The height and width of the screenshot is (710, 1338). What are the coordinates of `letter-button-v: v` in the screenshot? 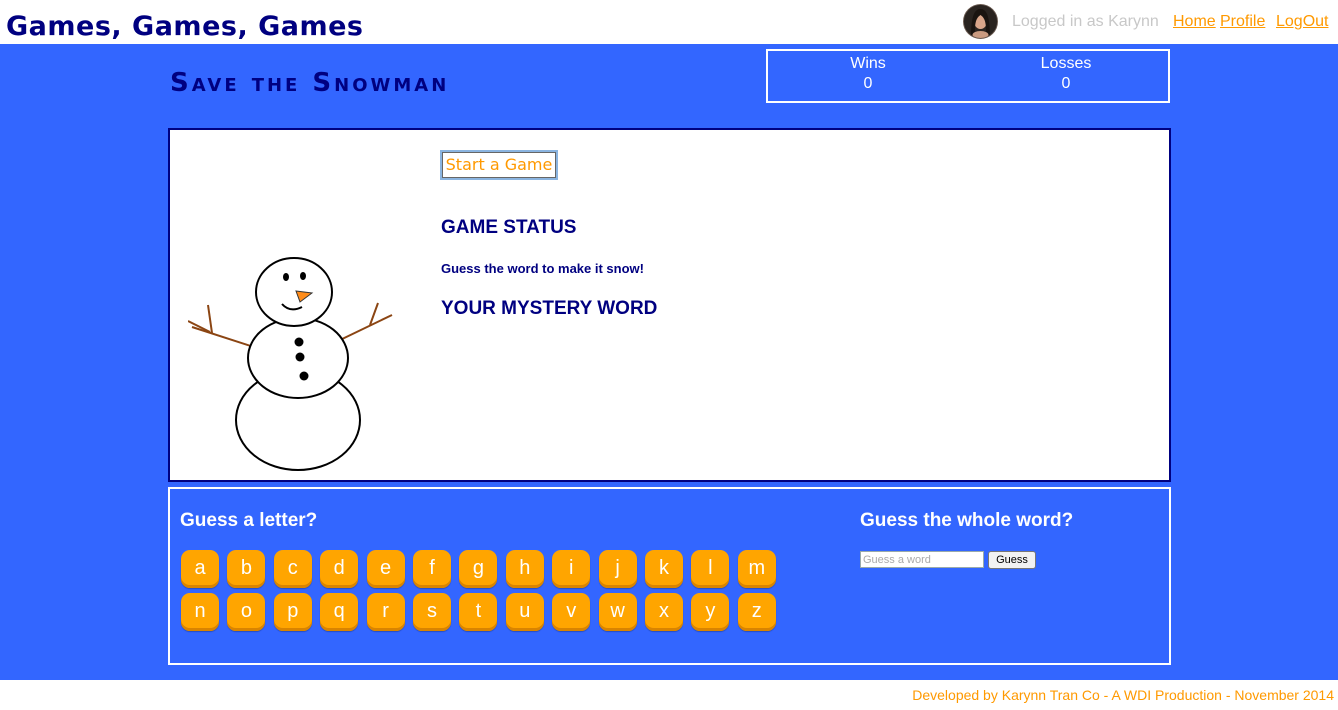 It's located at (571, 612).